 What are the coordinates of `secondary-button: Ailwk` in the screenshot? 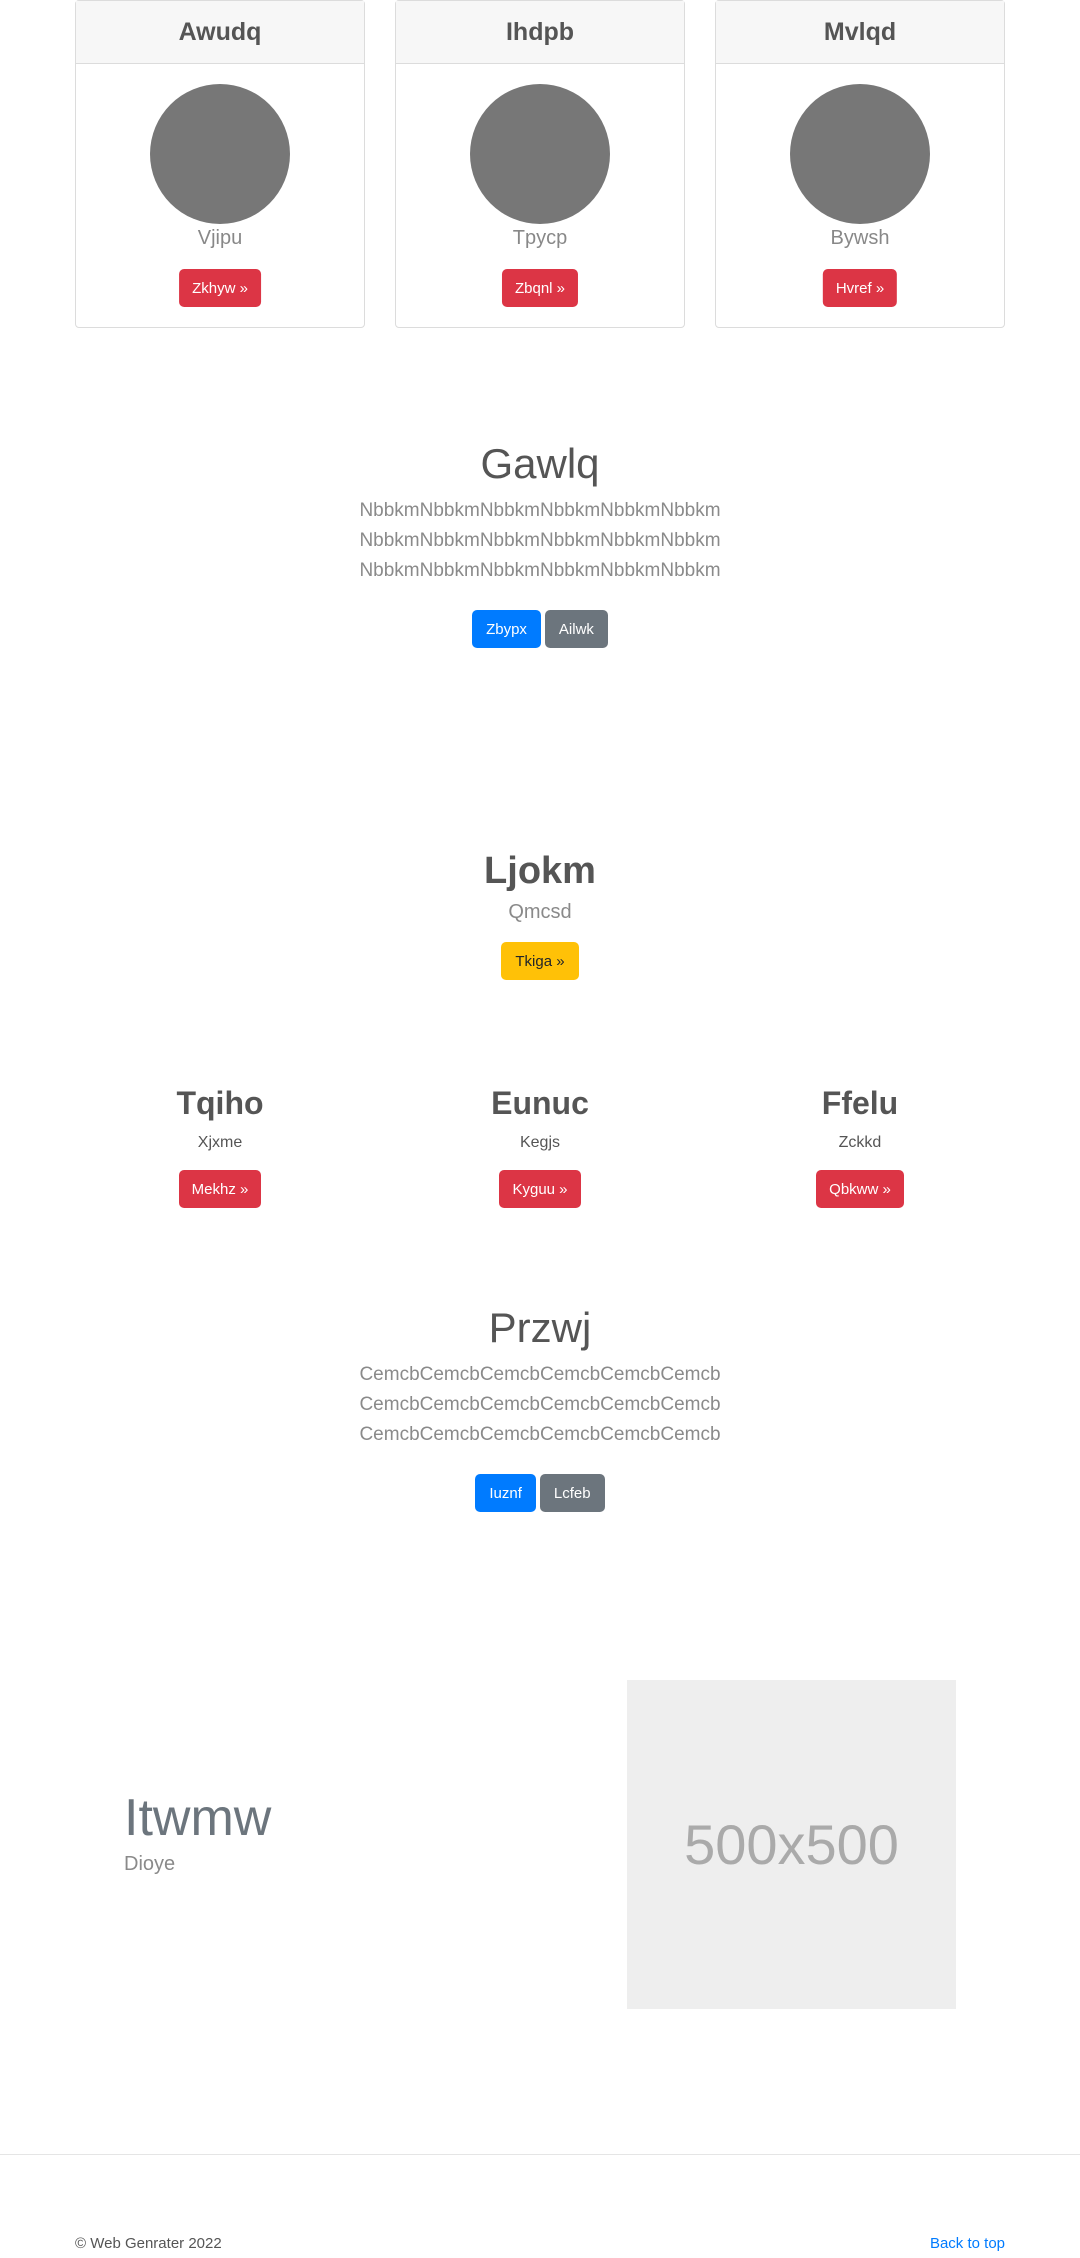 It's located at (576, 629).